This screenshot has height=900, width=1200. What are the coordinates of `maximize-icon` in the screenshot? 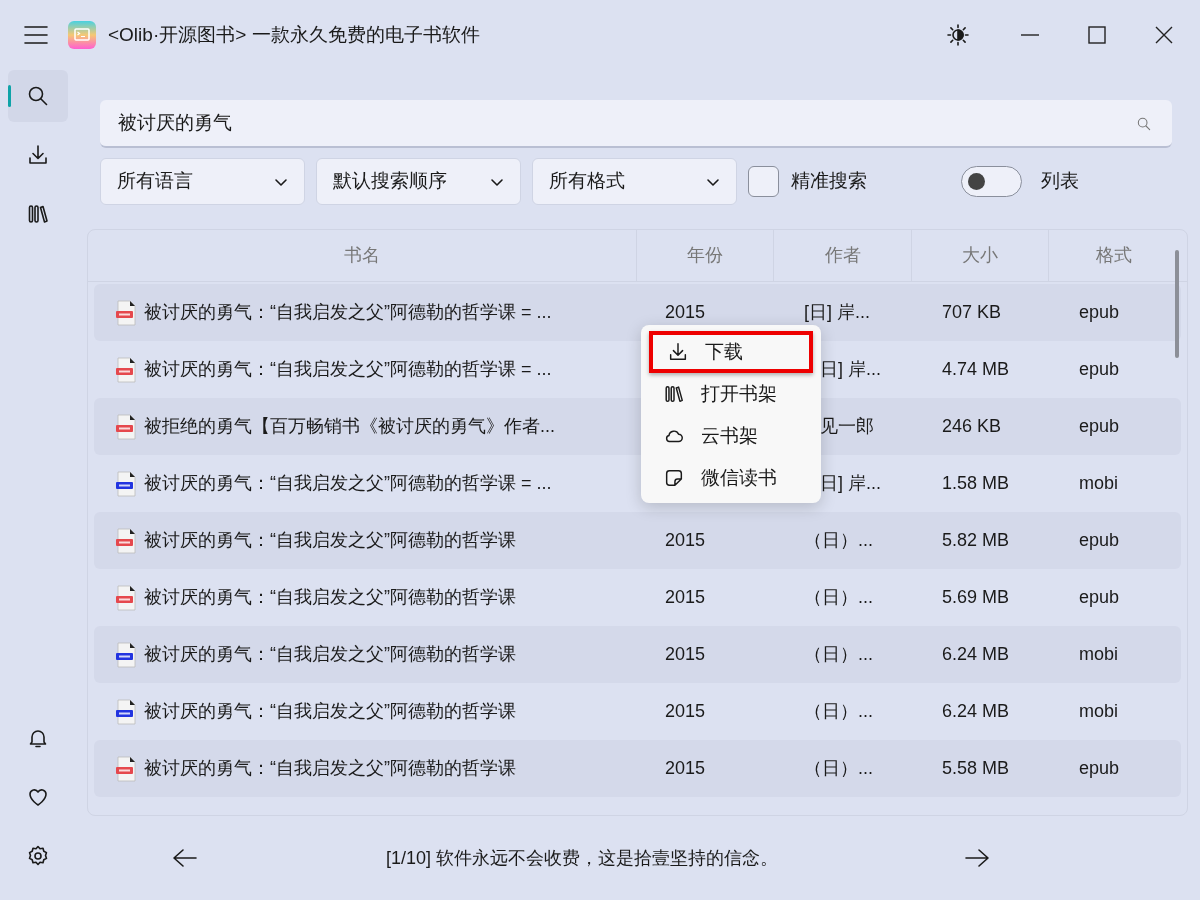 It's located at (1097, 35).